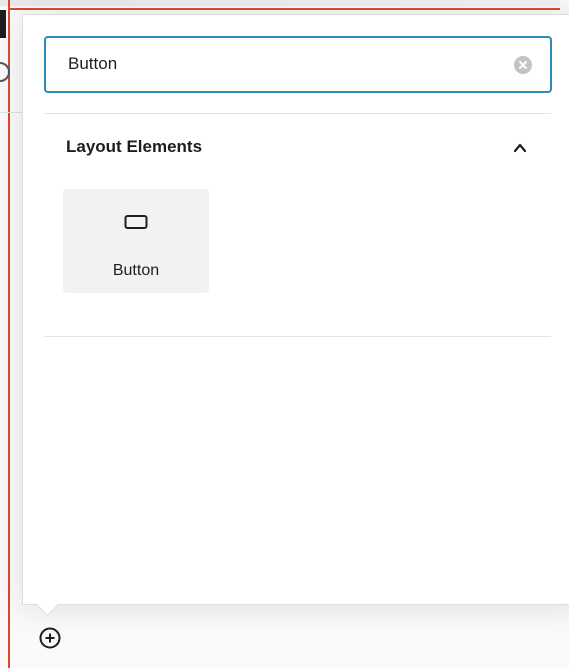  I want to click on panel-divider, so click(297, 336).